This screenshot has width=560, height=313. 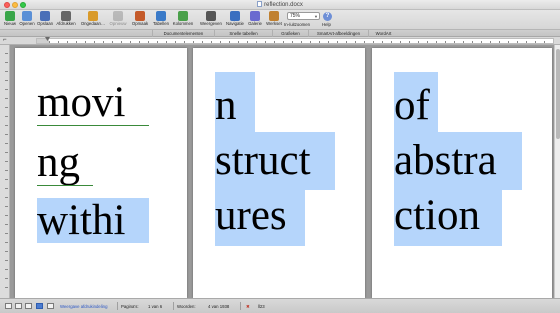 I want to click on selected-text-line: abstra, so click(x=458, y=161).